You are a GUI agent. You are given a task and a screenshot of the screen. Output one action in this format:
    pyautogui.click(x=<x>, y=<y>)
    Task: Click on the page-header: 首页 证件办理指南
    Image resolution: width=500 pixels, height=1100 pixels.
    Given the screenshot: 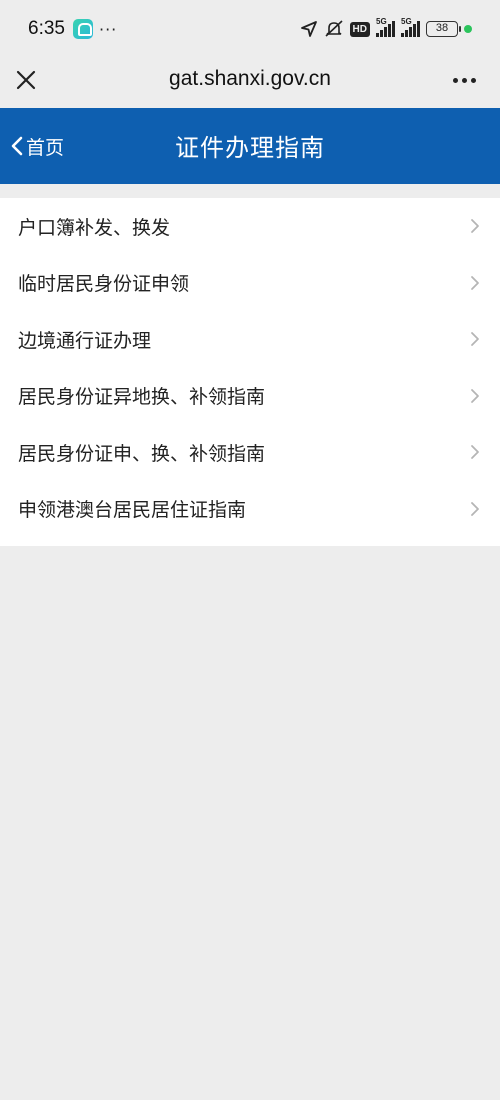 What is the action you would take?
    pyautogui.click(x=250, y=146)
    